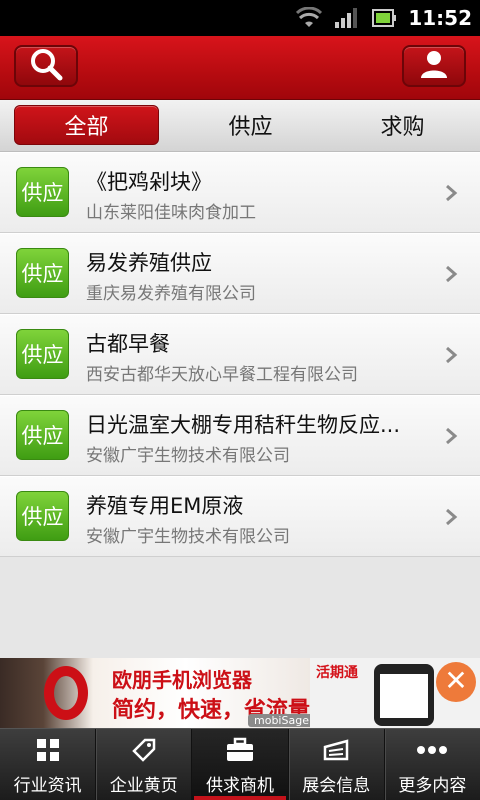 The height and width of the screenshot is (800, 480). I want to click on item-company: 西安古都华天放心早餐工程有限公司, so click(222, 375).